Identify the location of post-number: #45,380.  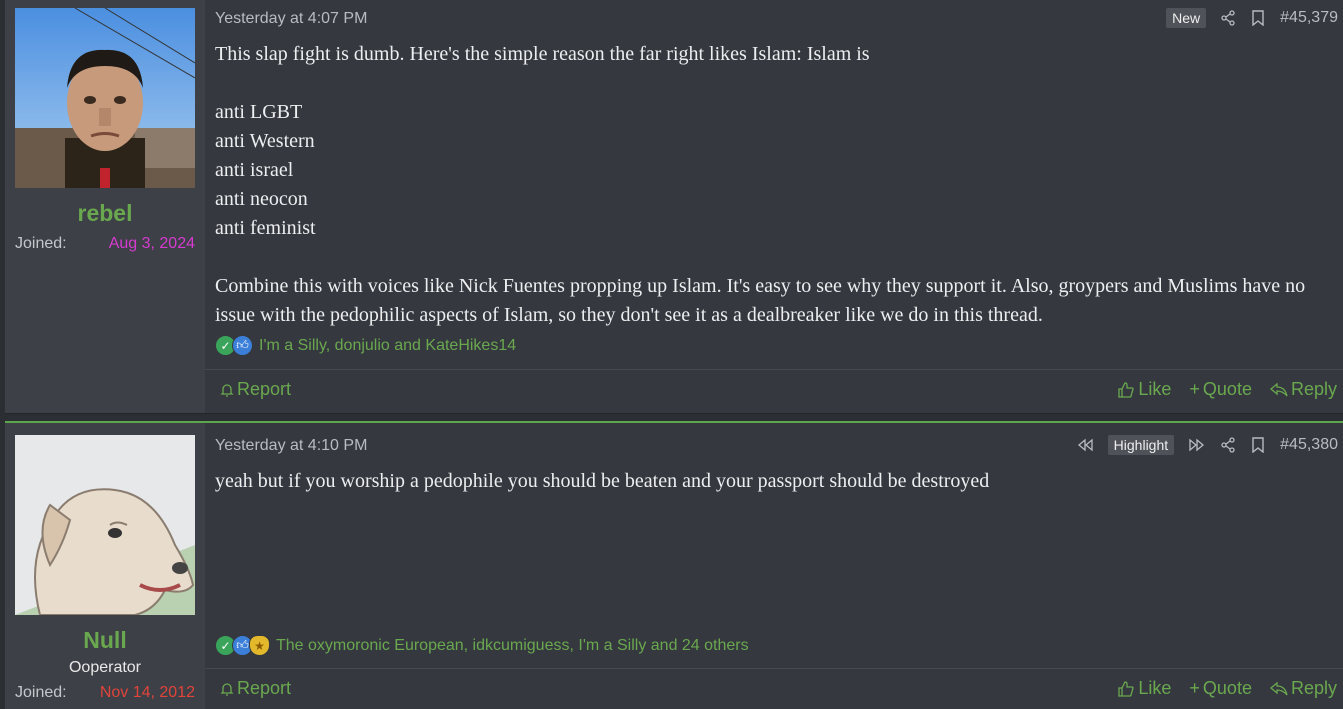
(1309, 445).